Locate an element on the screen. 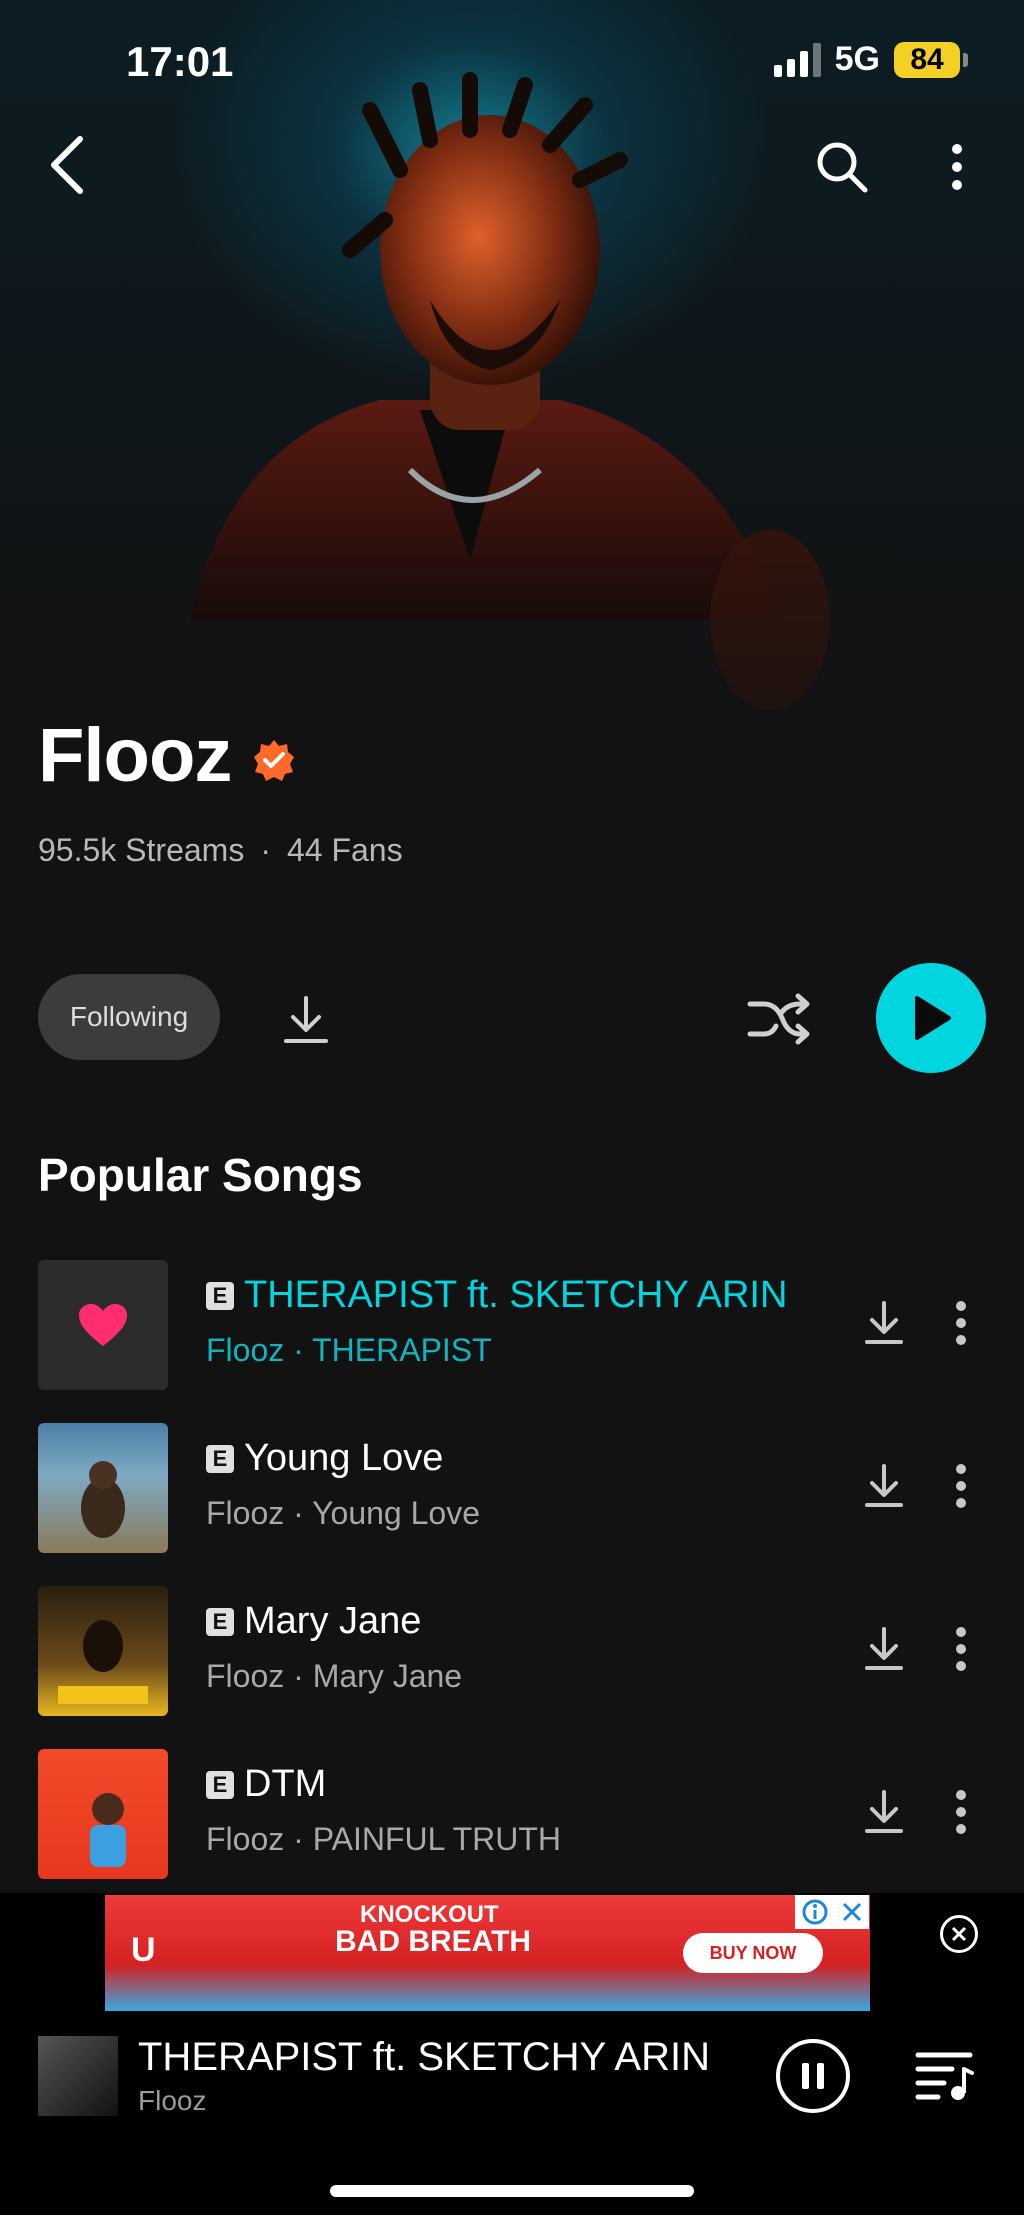 This screenshot has height=2215, width=1024. song-title-text: Mary Jane is located at coordinates (333, 1621).